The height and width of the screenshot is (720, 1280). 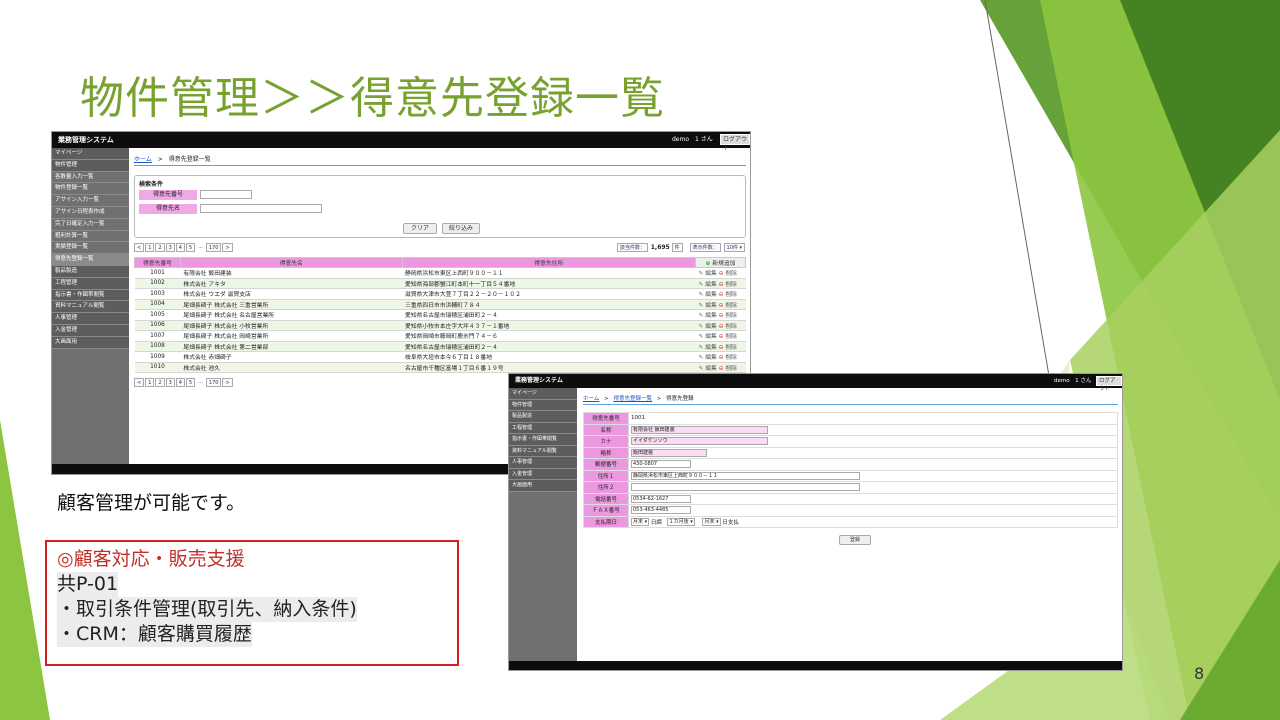 I want to click on sidebar-item-results: 実績登録一覧, so click(x=90, y=248).